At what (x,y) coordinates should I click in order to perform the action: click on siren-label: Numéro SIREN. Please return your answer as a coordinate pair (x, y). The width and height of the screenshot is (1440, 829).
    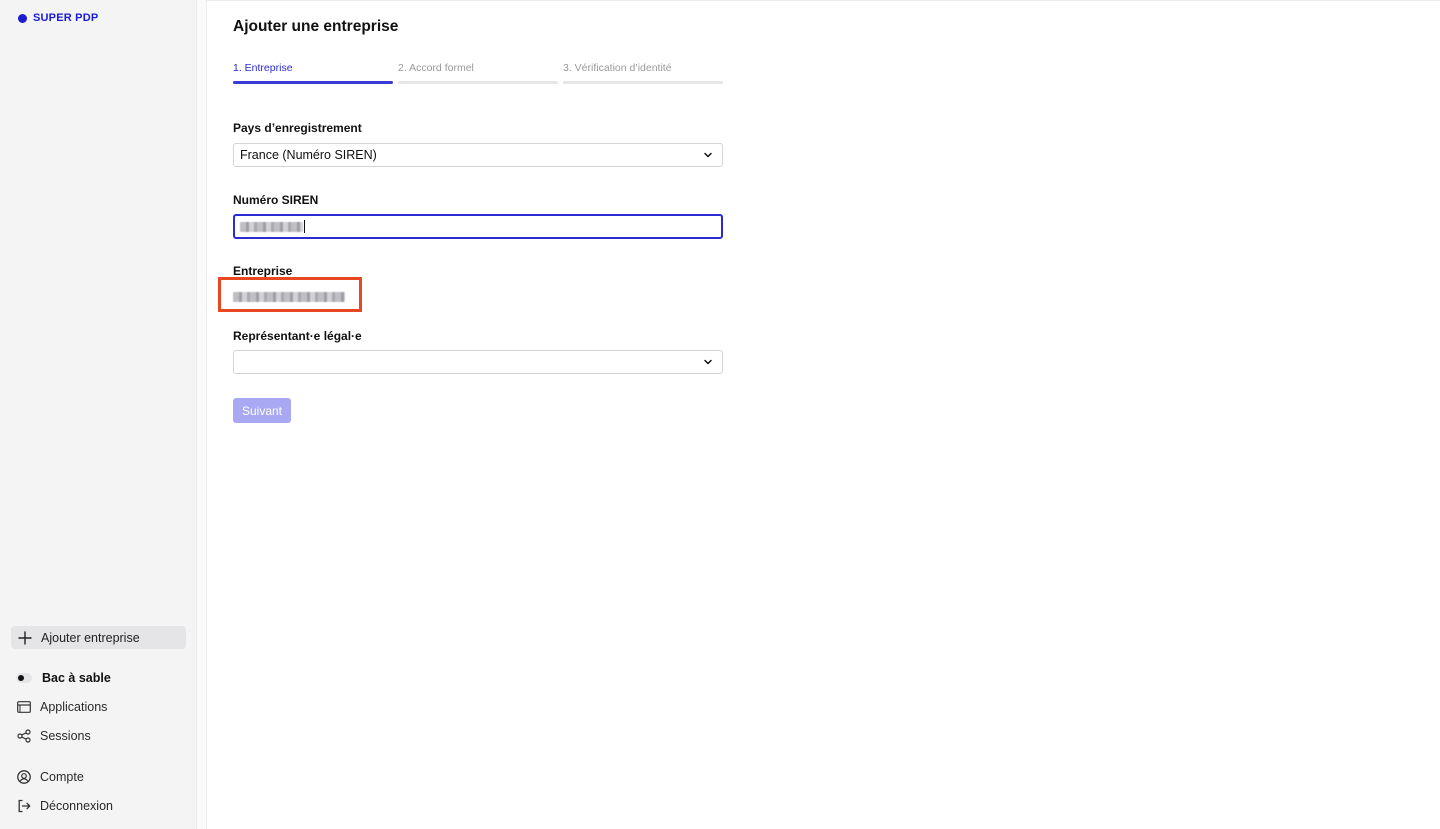
    Looking at the image, I should click on (276, 200).